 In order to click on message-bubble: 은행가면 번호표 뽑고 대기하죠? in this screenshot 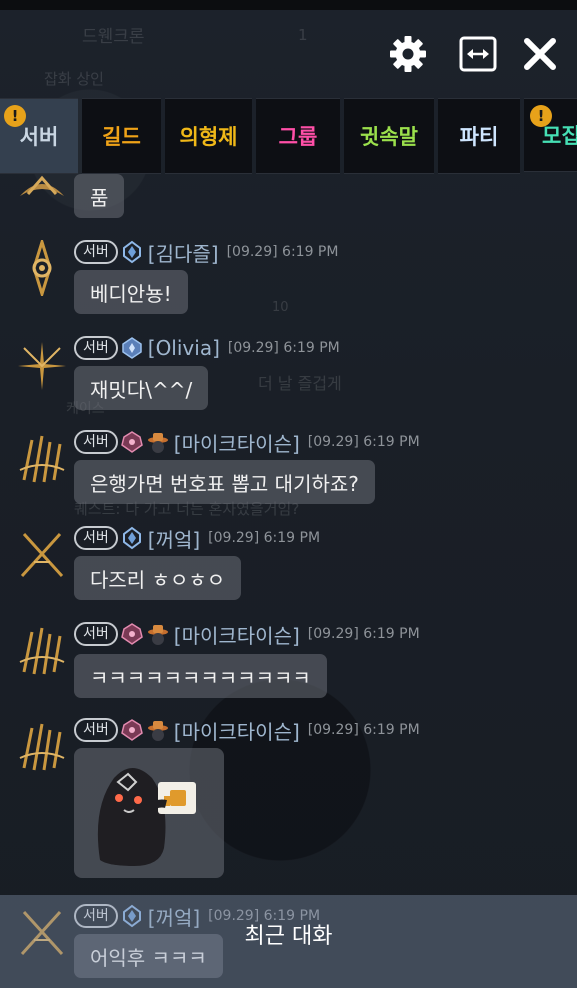, I will do `click(224, 482)`.